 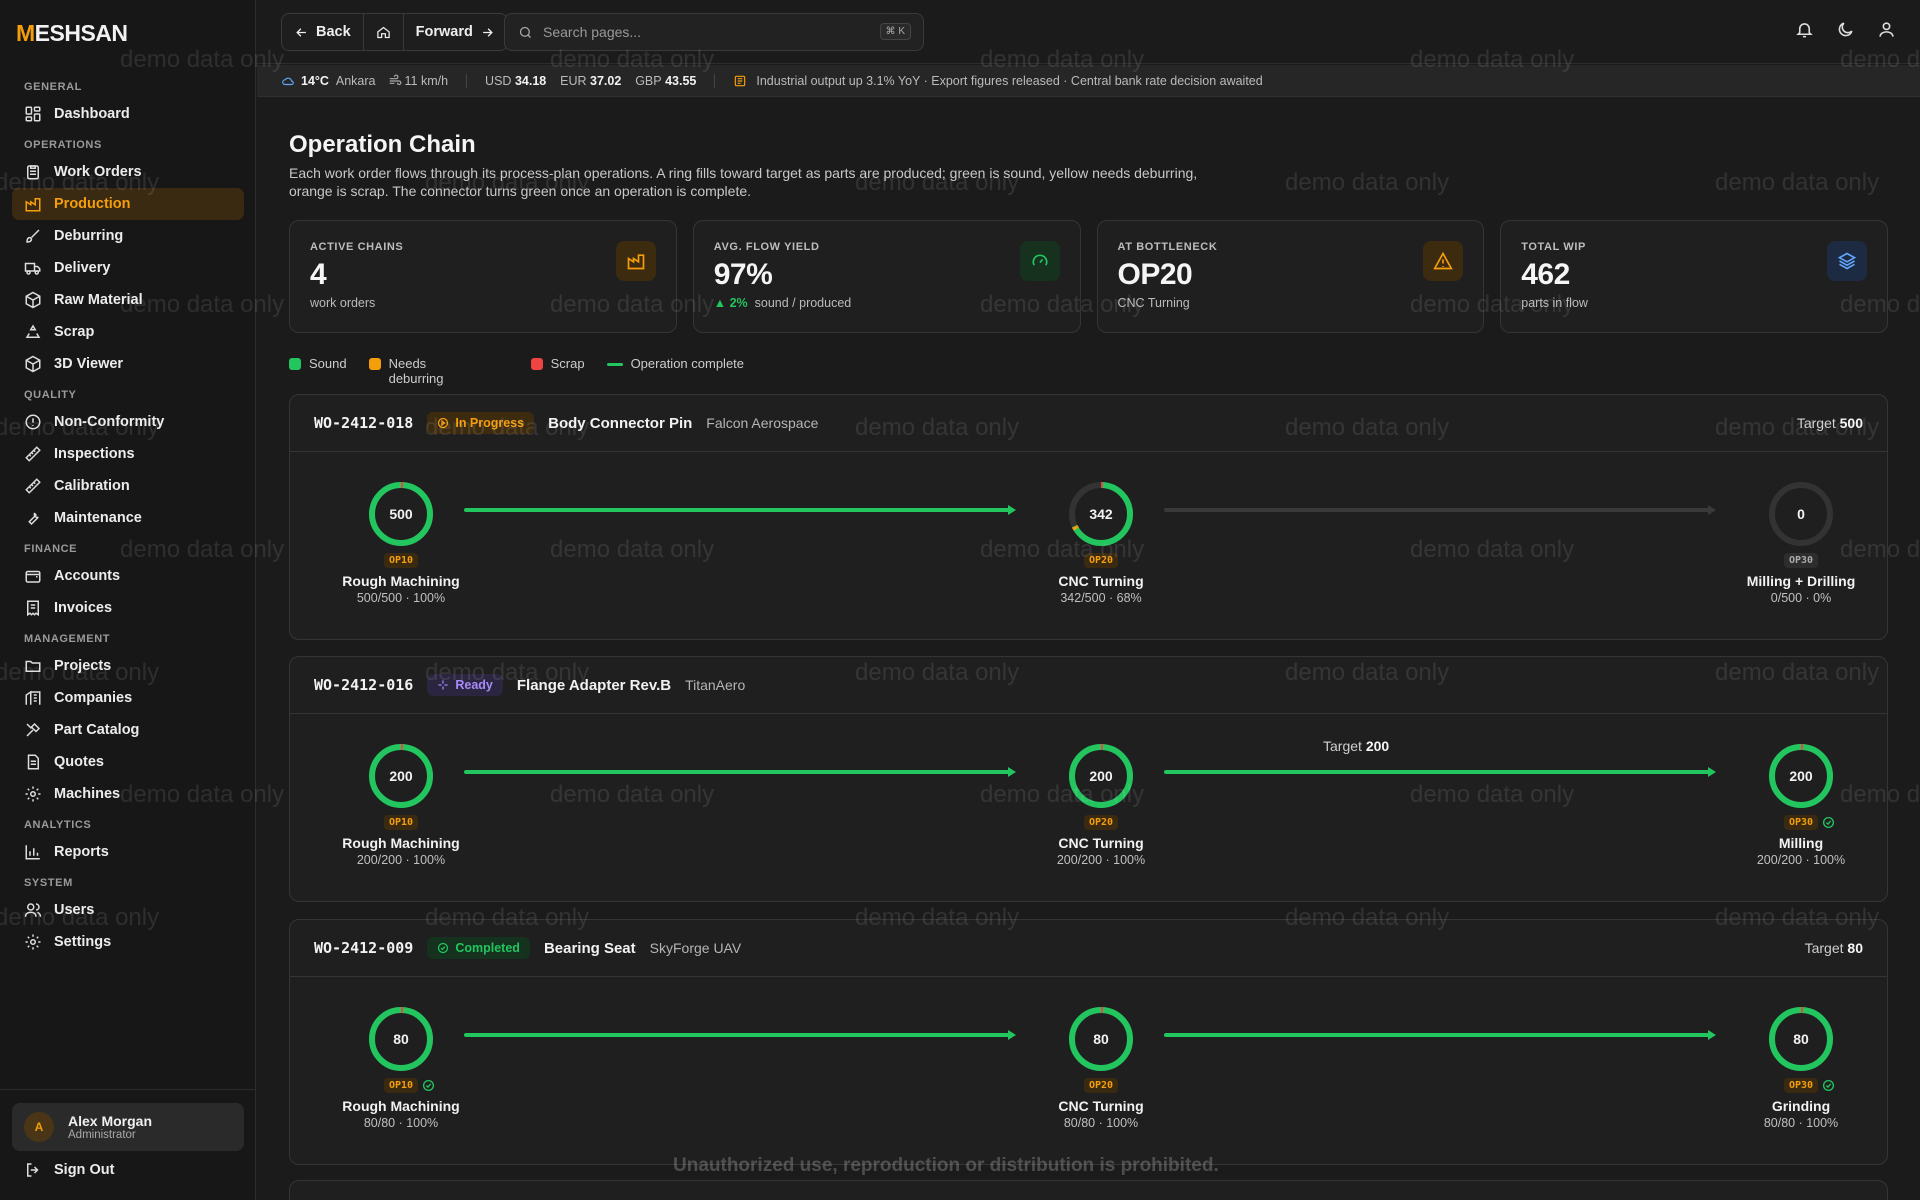 What do you see at coordinates (1101, 1067) in the screenshot?
I see `operation-node: 80 OP20 CNC Turning 80/80 · 100%` at bounding box center [1101, 1067].